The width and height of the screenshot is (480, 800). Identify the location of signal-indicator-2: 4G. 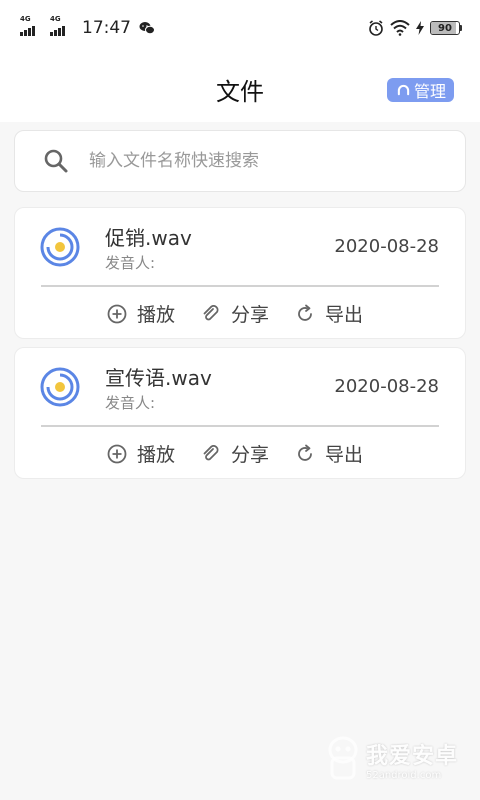
(62, 26).